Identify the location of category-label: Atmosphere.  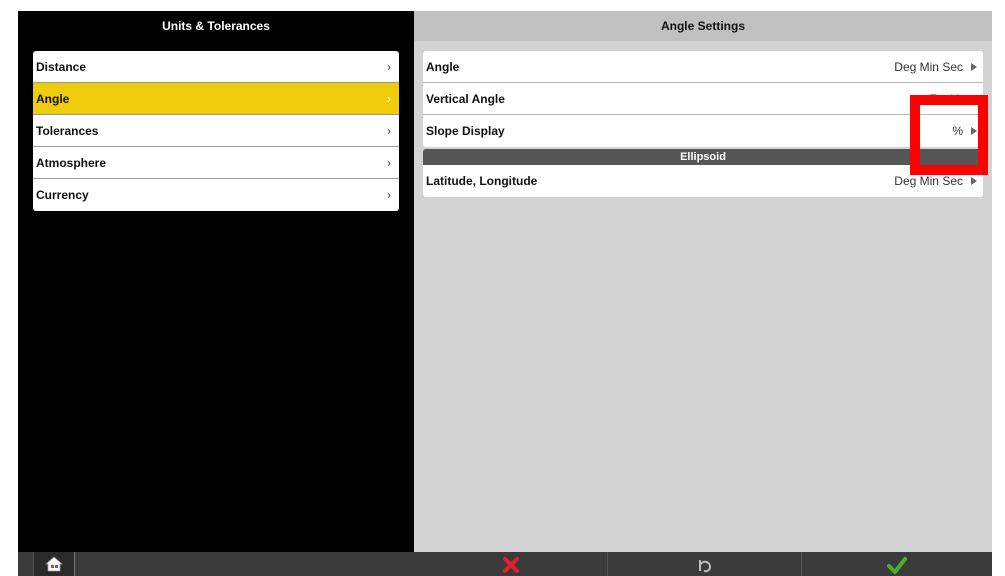
(71, 163).